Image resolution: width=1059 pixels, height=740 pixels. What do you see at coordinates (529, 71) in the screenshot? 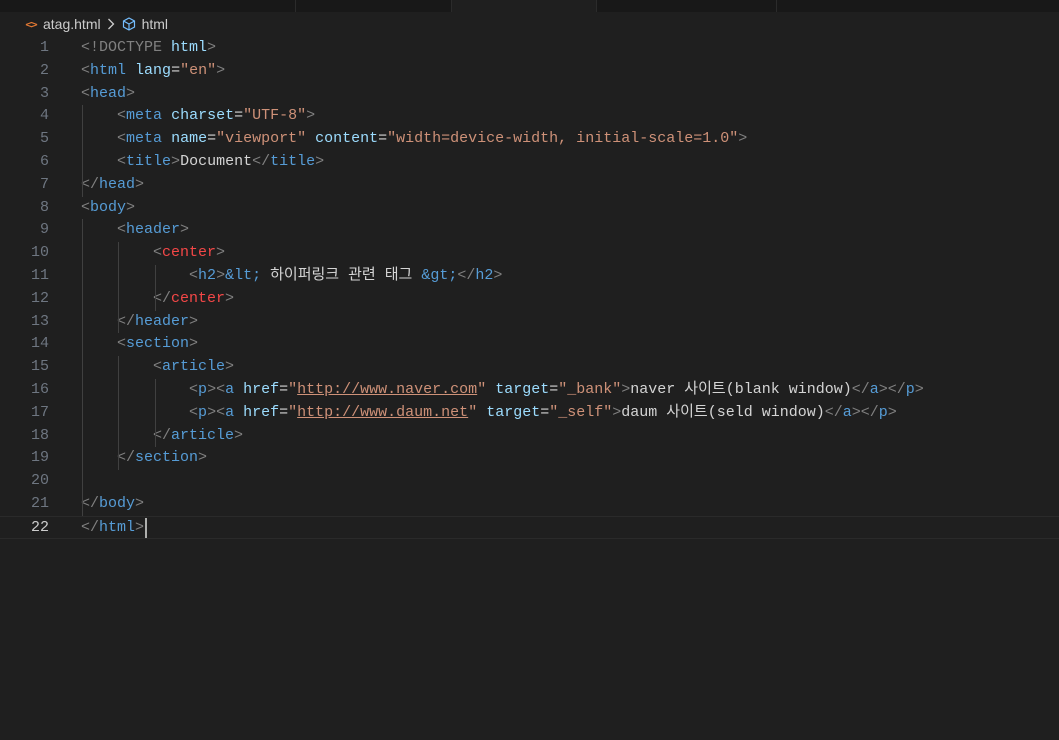
I see `code-line: 2 <html lang="en">` at bounding box center [529, 71].